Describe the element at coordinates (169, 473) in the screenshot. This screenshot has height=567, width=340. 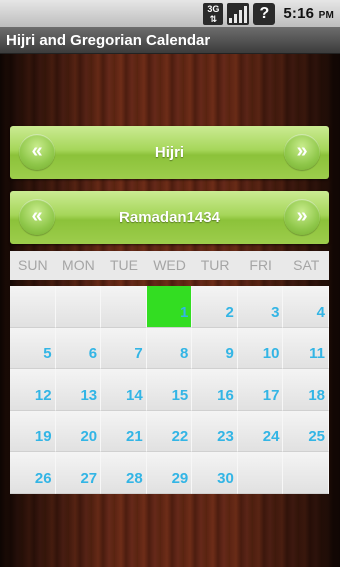
I see `day-cell: 29` at that location.